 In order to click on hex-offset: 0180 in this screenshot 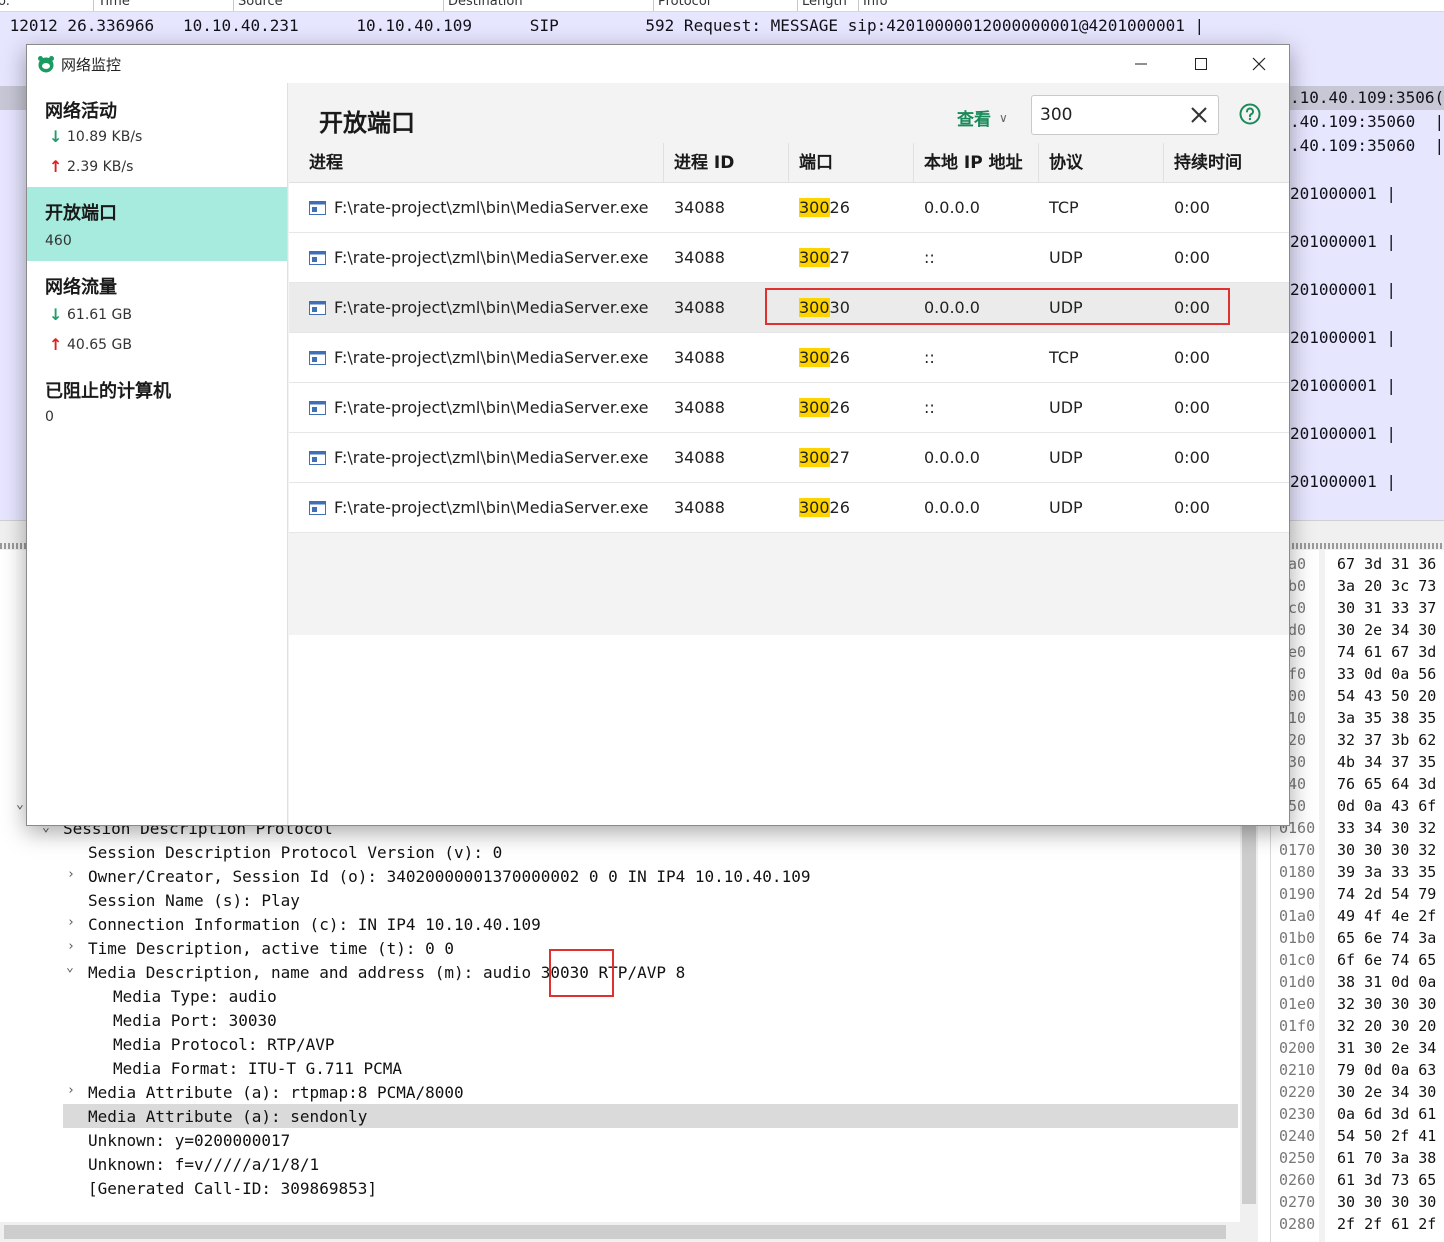, I will do `click(1297, 872)`.